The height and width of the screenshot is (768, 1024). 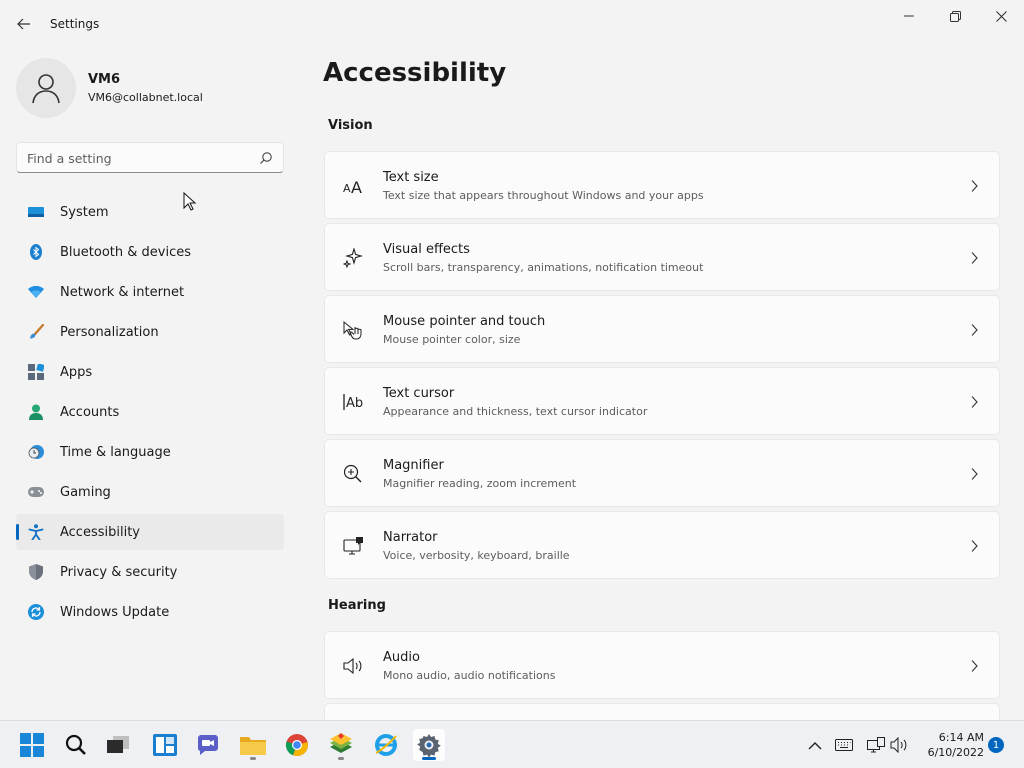 I want to click on chrome-button, so click(x=297, y=745).